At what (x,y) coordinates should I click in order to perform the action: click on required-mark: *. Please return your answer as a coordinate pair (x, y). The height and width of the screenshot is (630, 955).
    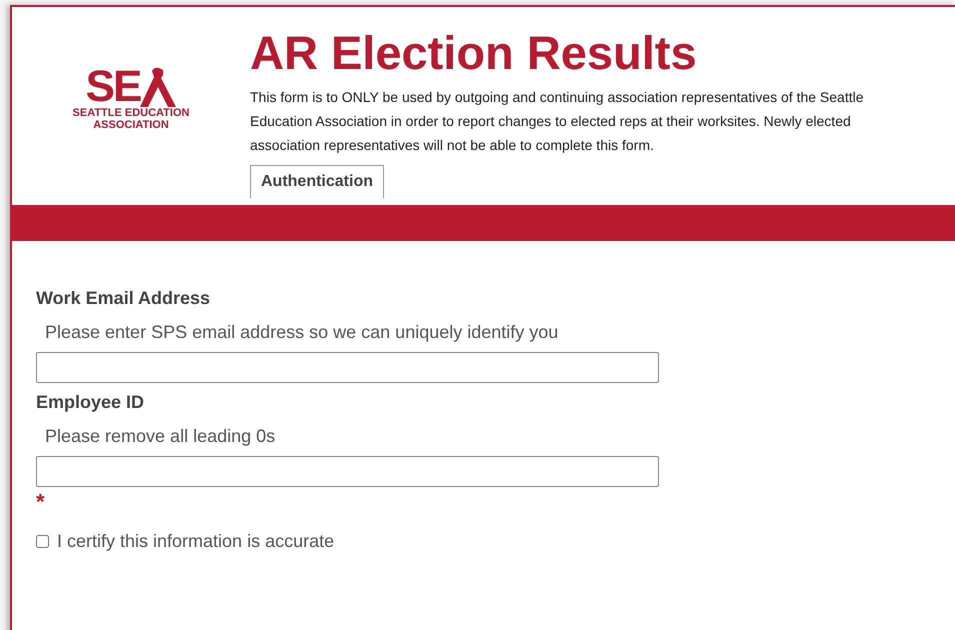
    Looking at the image, I should click on (41, 502).